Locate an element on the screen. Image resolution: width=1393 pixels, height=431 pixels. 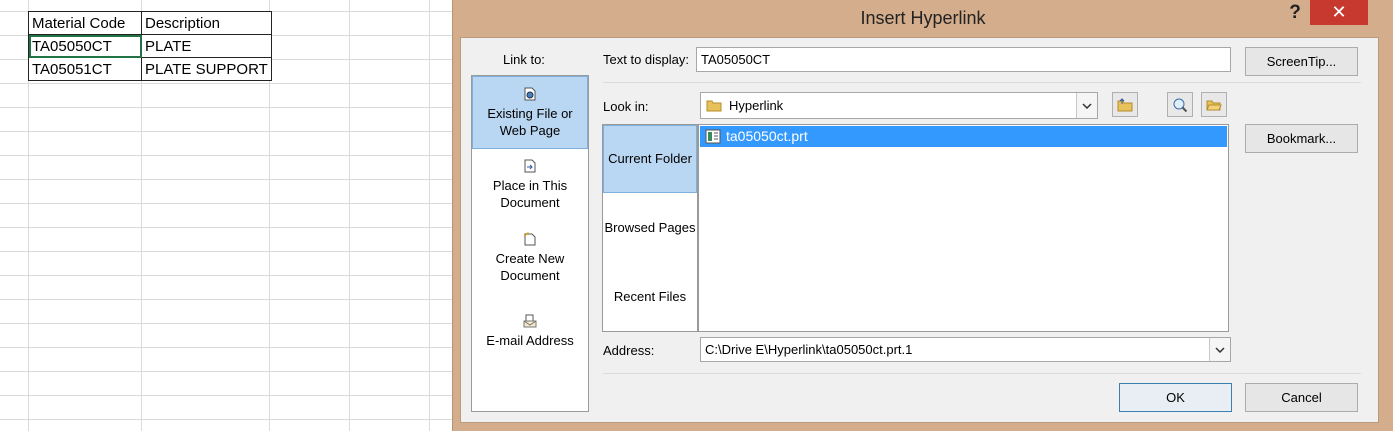
link-to-item-label: Existing File or Web Page is located at coordinates (530, 122).